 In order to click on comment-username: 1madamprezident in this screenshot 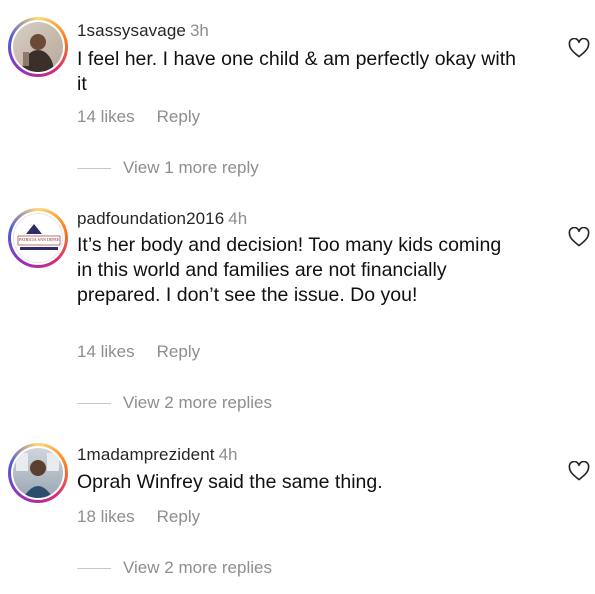, I will do `click(146, 454)`.